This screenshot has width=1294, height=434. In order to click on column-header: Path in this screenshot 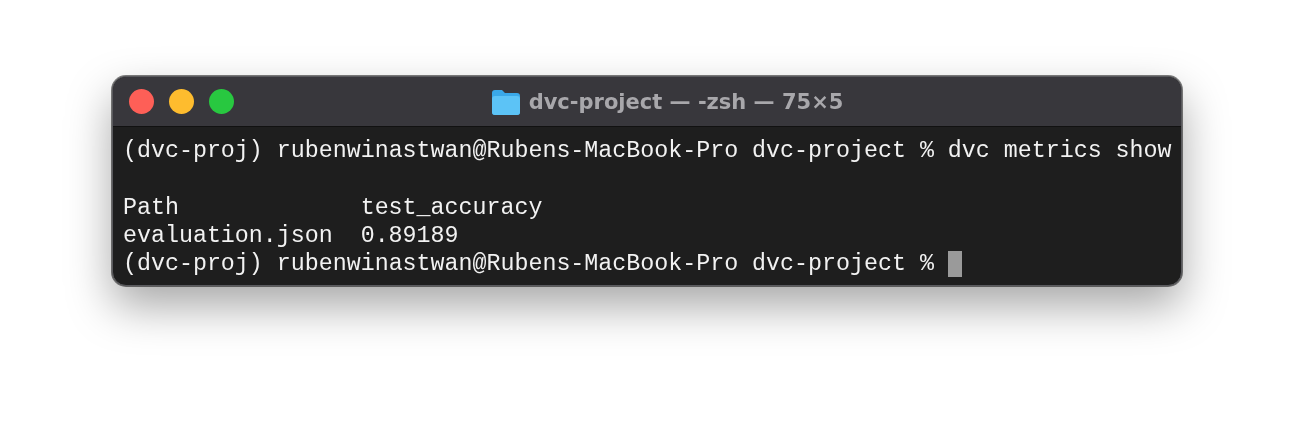, I will do `click(151, 207)`.